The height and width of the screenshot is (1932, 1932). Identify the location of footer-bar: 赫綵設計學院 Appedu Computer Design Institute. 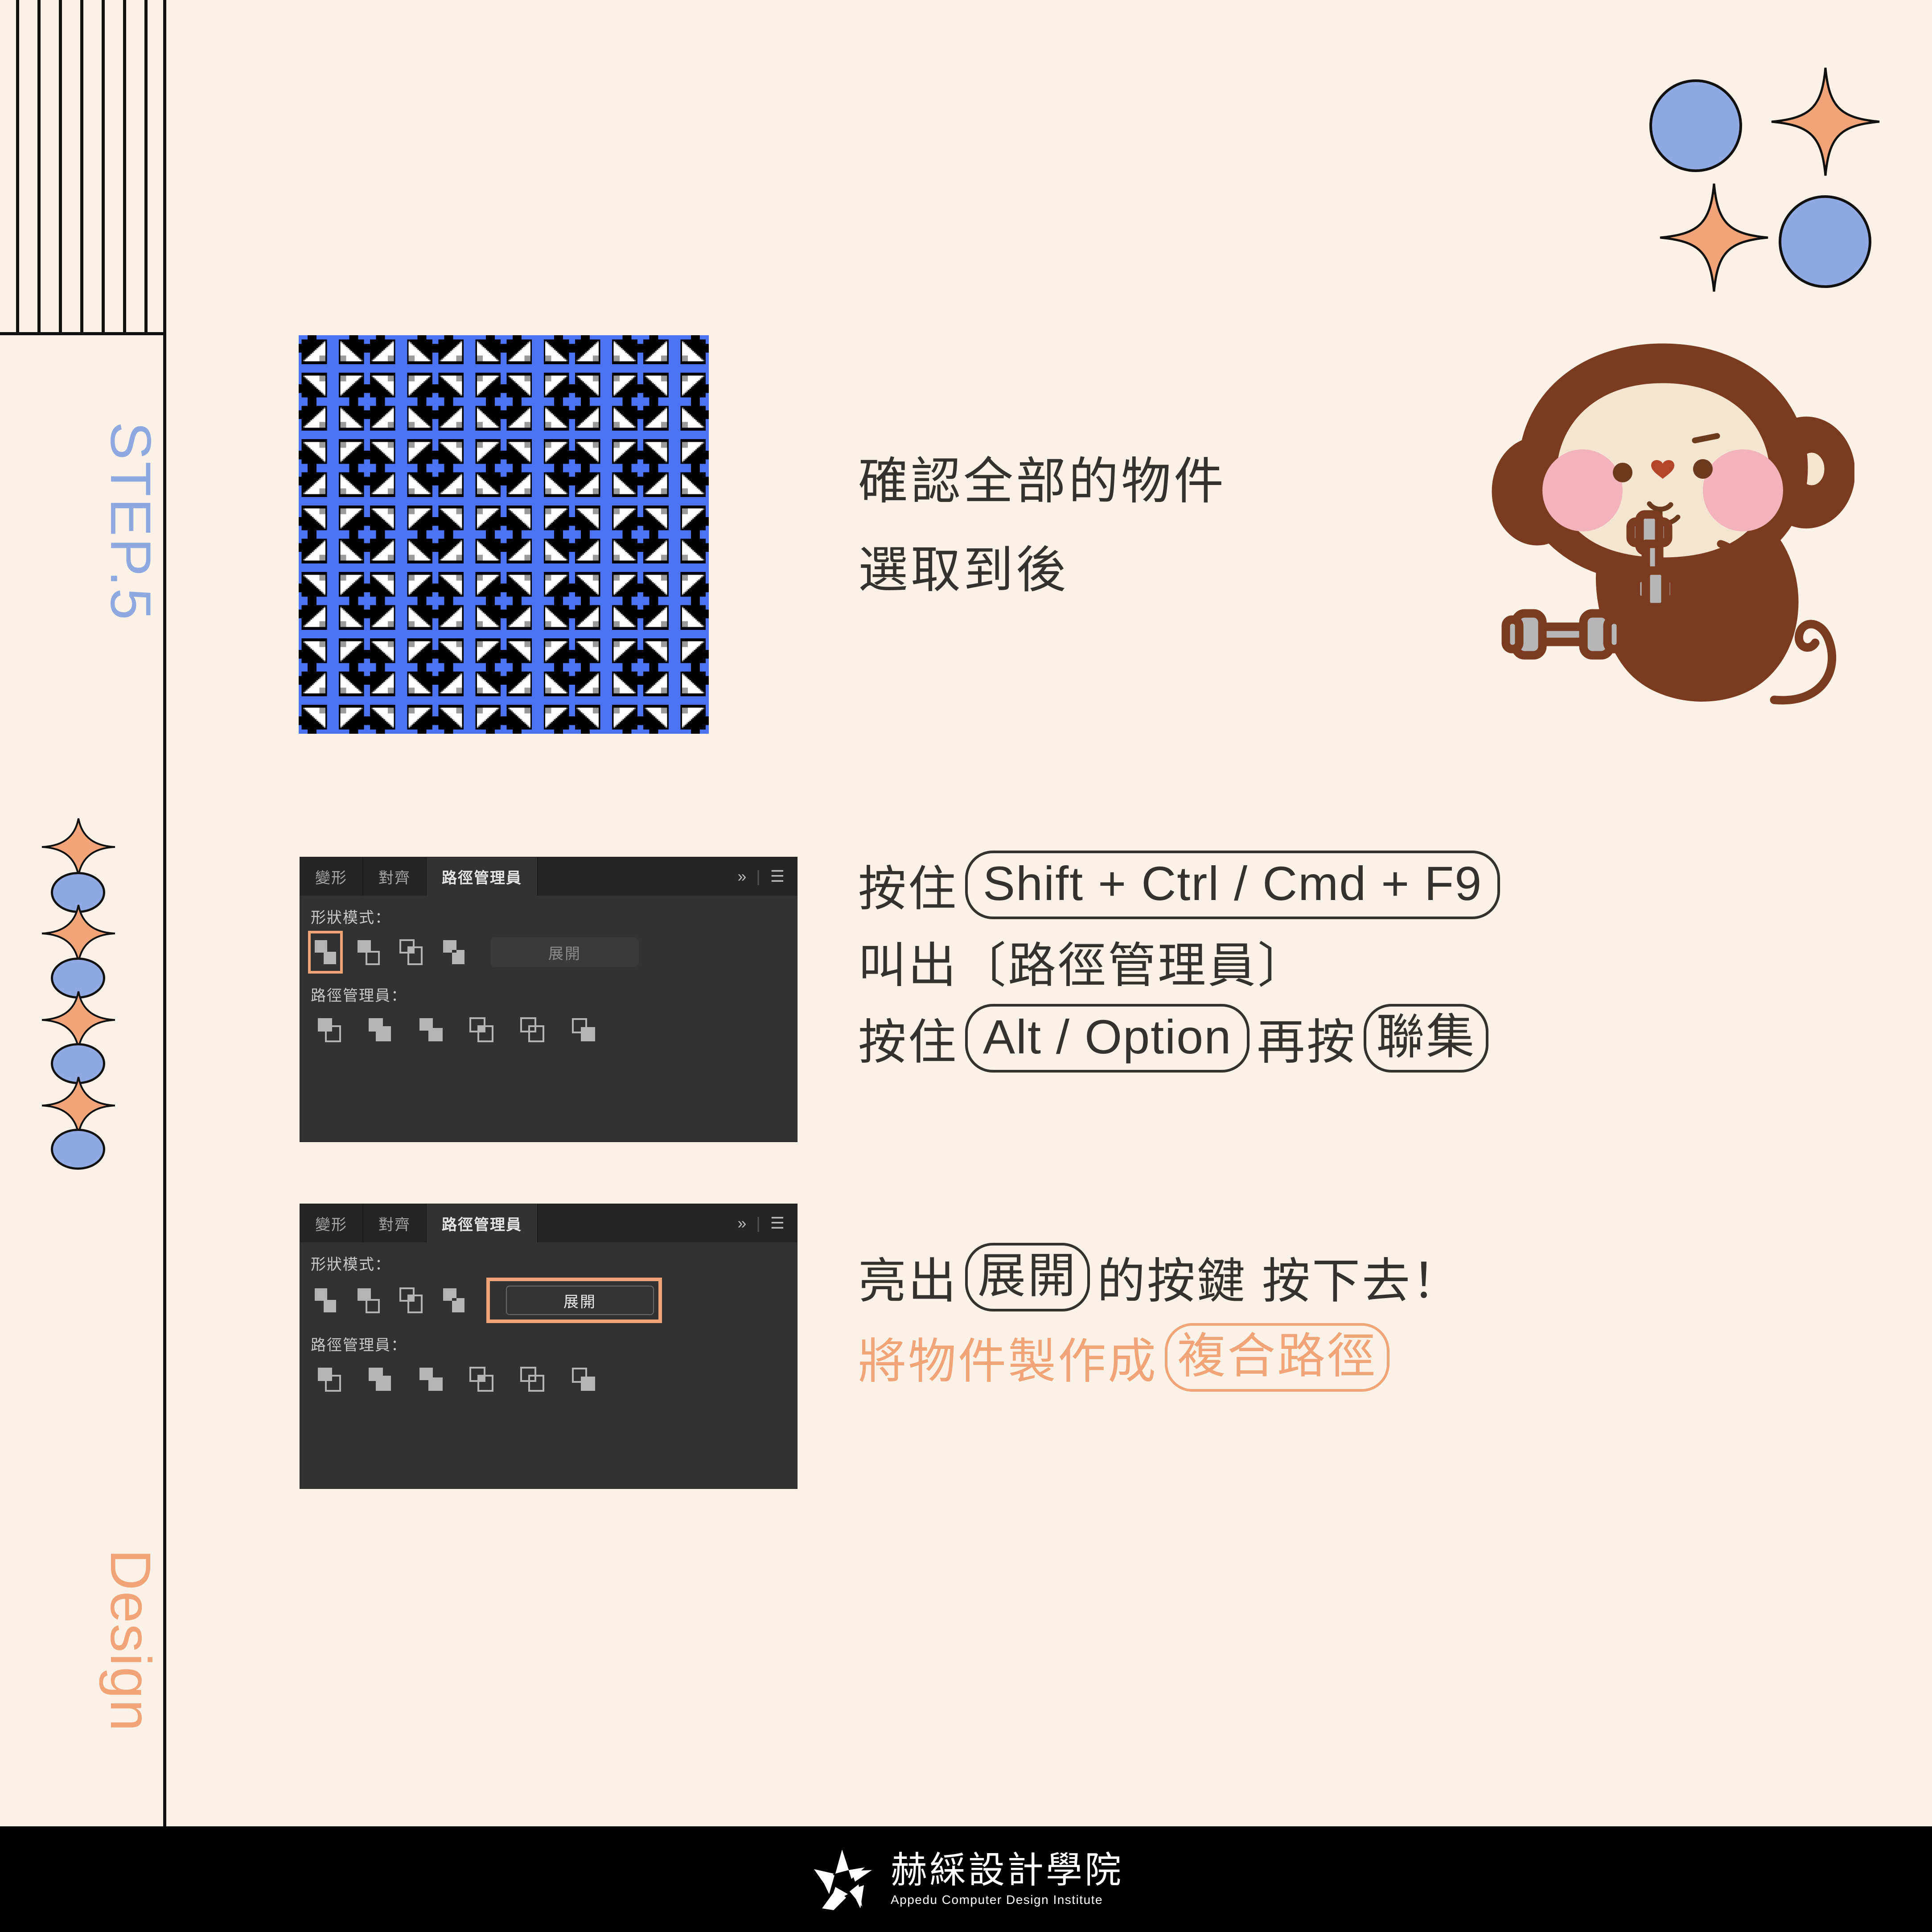
(966, 1879).